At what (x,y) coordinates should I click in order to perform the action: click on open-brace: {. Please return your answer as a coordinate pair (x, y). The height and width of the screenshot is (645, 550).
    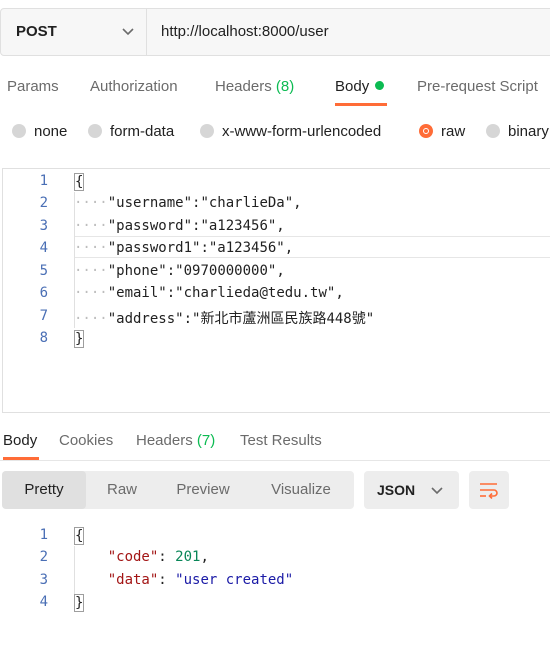
    Looking at the image, I should click on (79, 182).